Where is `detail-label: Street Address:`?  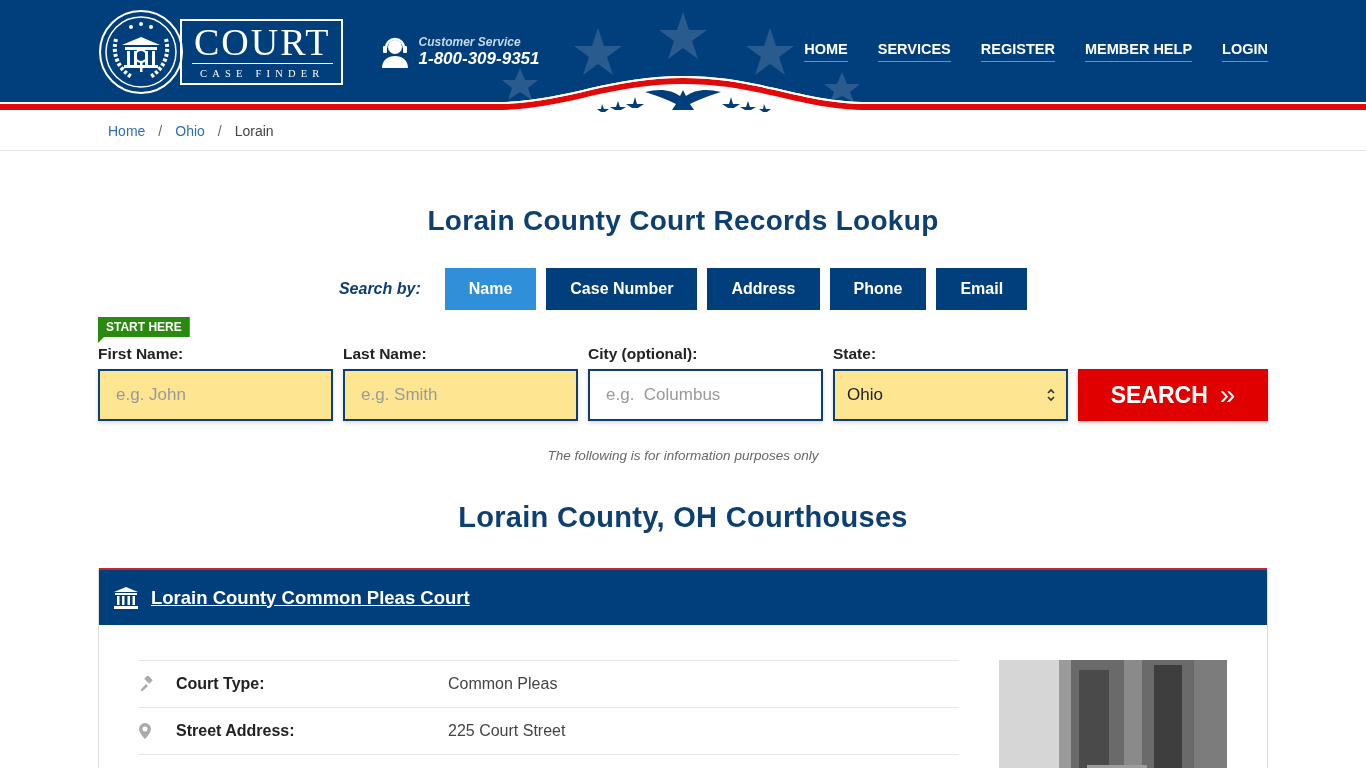
detail-label: Street Address: is located at coordinates (236, 731).